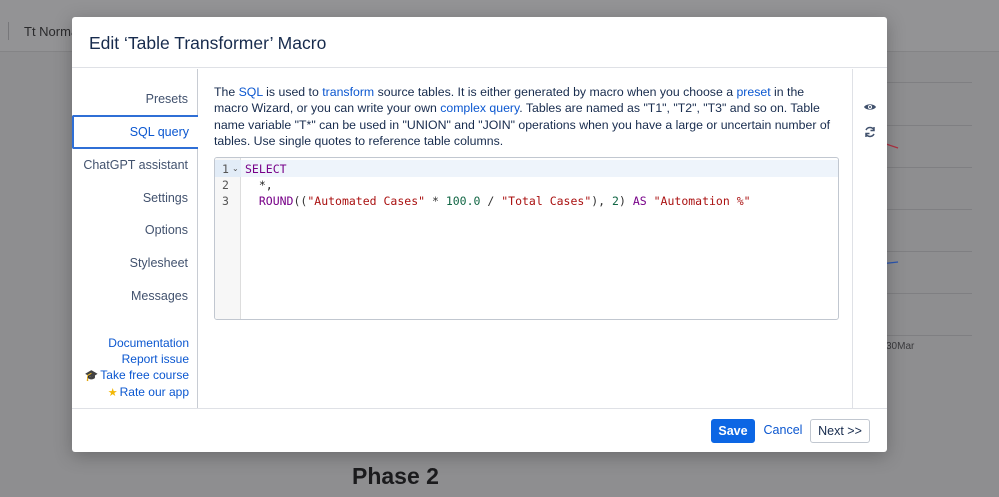  Describe the element at coordinates (870, 132) in the screenshot. I see `refresh-icon` at that location.